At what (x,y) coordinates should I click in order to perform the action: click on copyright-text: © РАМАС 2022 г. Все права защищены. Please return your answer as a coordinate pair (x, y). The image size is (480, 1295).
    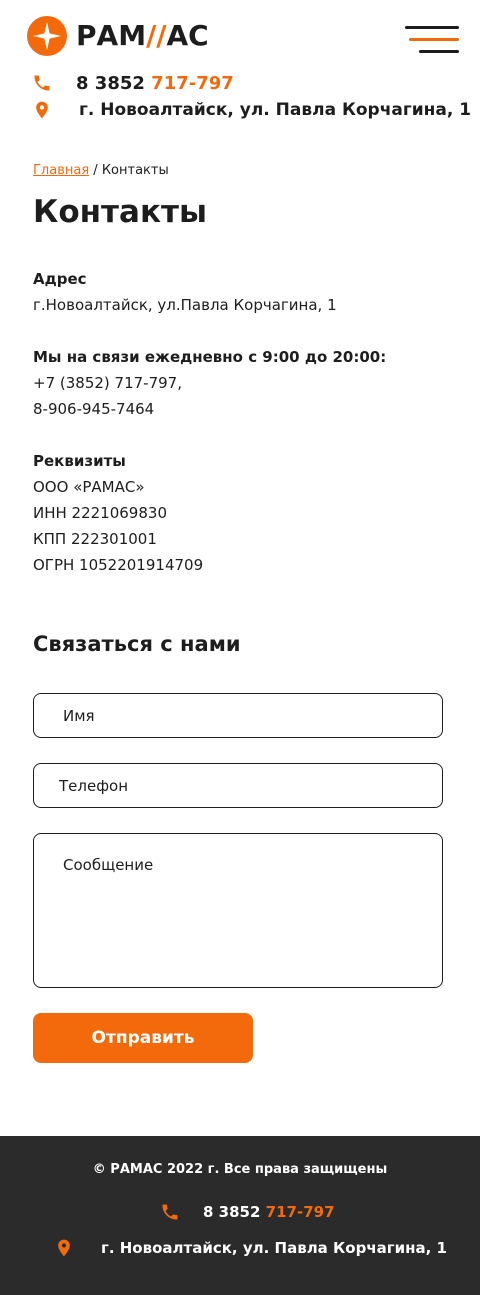
    Looking at the image, I should click on (240, 1169).